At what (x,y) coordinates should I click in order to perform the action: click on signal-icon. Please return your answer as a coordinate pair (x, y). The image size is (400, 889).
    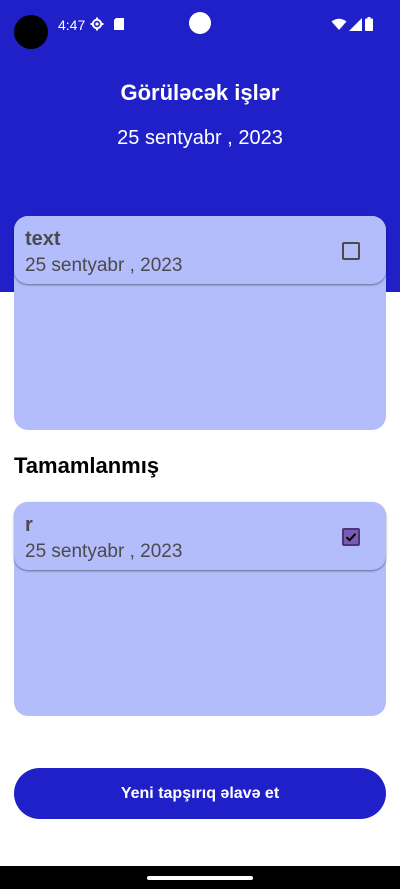
    Looking at the image, I should click on (355, 24).